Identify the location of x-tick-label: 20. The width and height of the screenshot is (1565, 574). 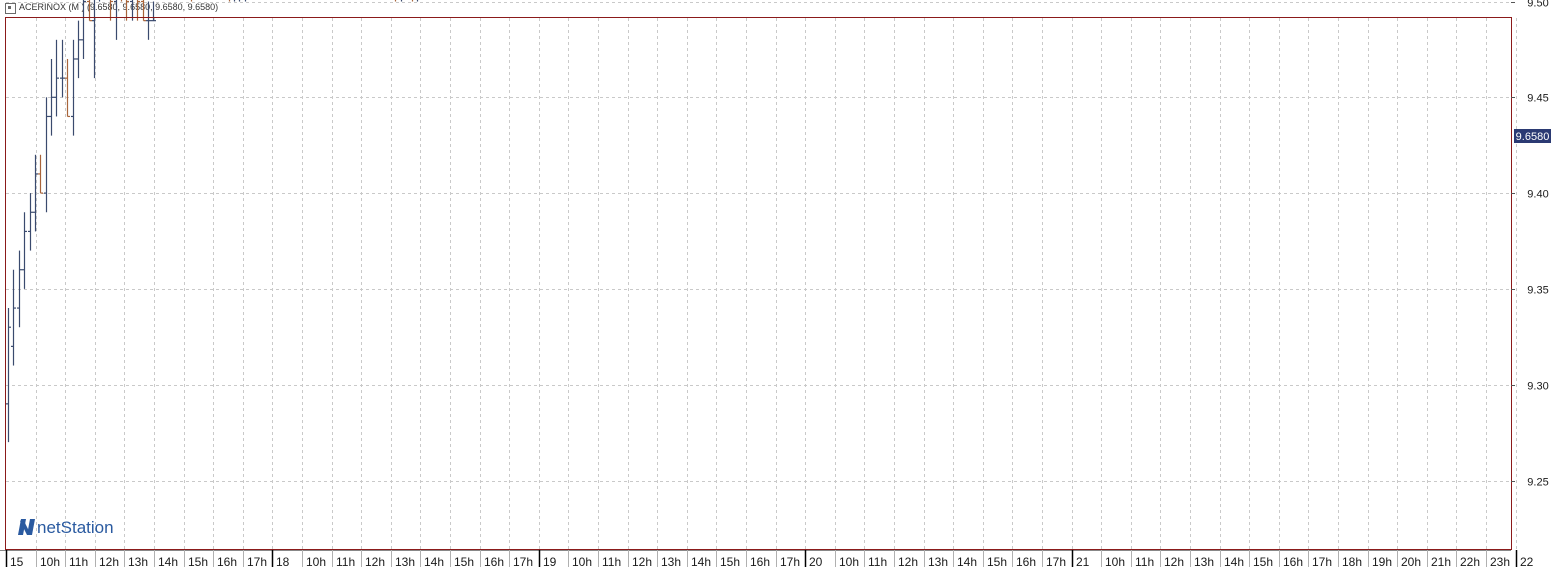
(816, 562).